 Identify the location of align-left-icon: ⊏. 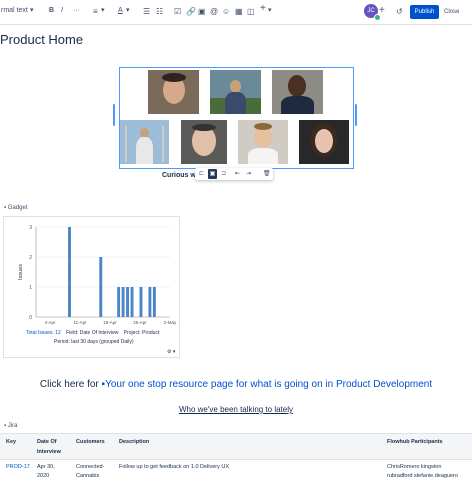
(201, 174).